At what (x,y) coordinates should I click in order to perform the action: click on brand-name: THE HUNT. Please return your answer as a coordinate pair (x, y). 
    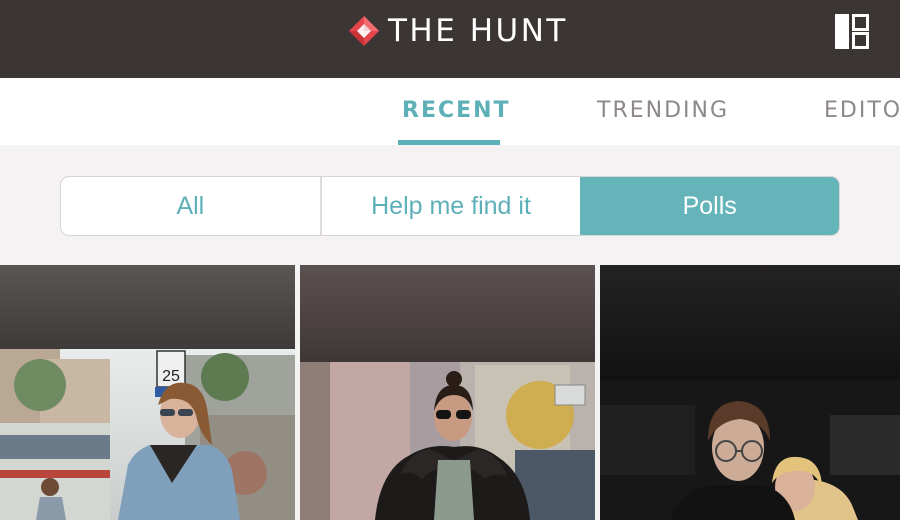
    Looking at the image, I should click on (478, 31).